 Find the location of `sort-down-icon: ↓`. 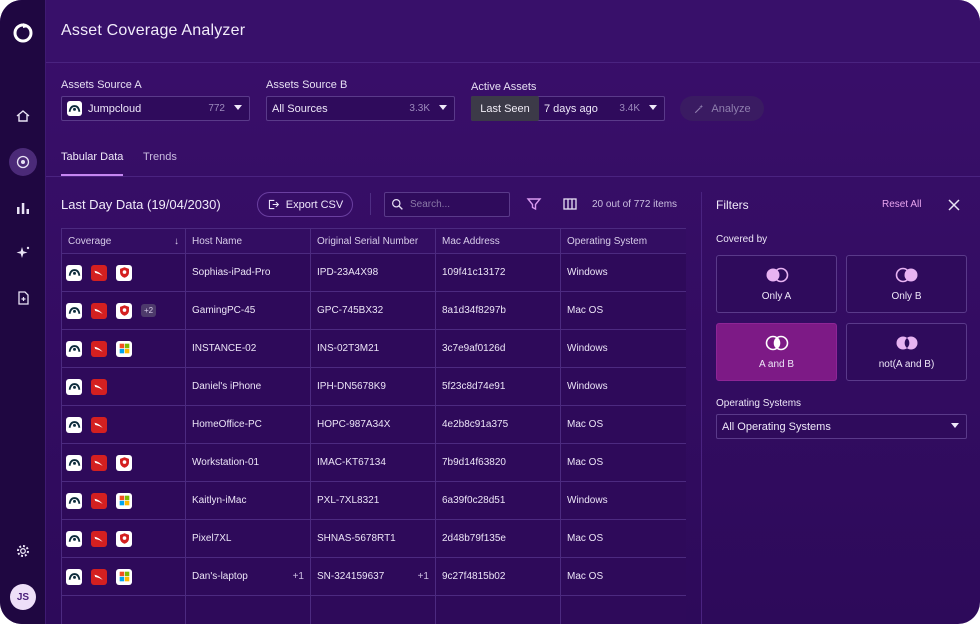

sort-down-icon: ↓ is located at coordinates (176, 241).